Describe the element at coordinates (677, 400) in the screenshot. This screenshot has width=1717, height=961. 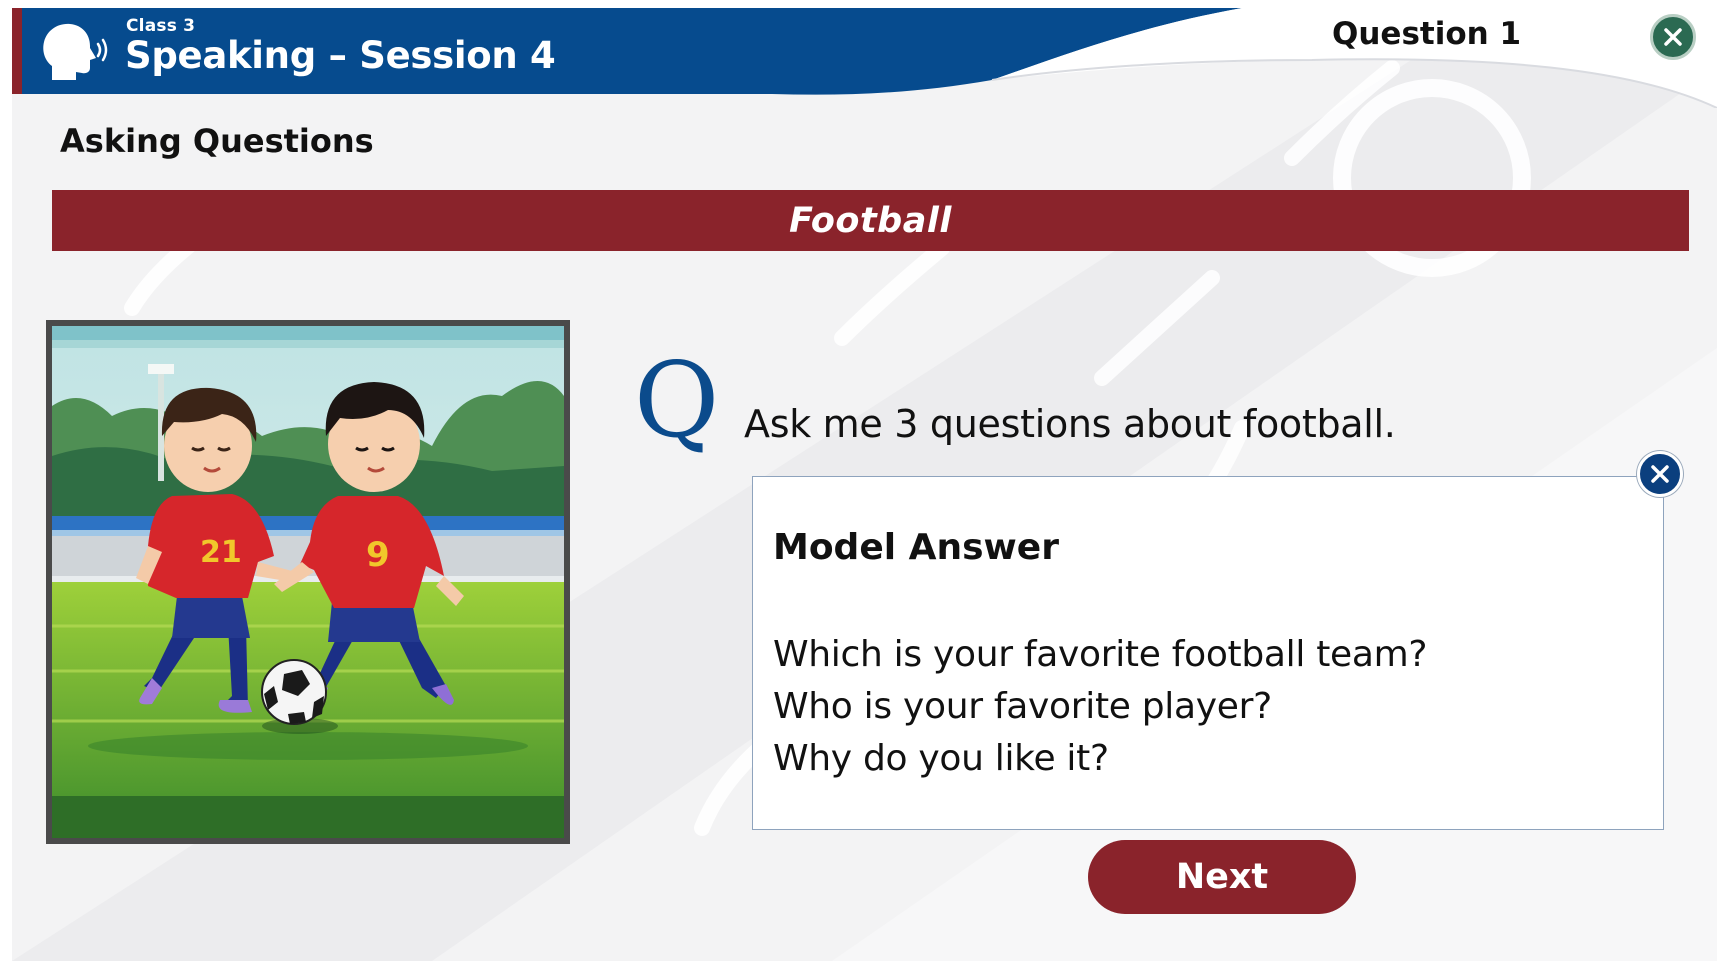
I see `question-marker: Q` at that location.